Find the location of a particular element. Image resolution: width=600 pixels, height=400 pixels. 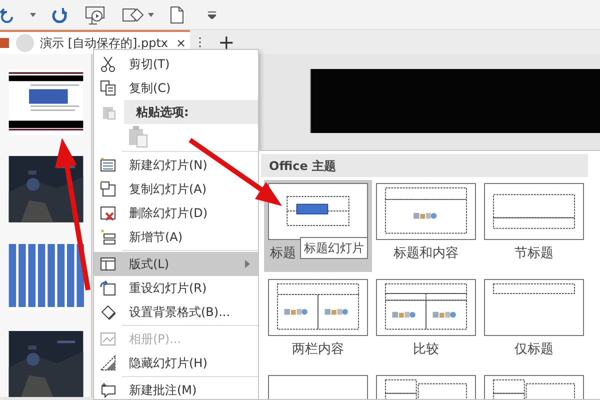

menu-item: 隐藏幻灯片(H) is located at coordinates (176, 363).